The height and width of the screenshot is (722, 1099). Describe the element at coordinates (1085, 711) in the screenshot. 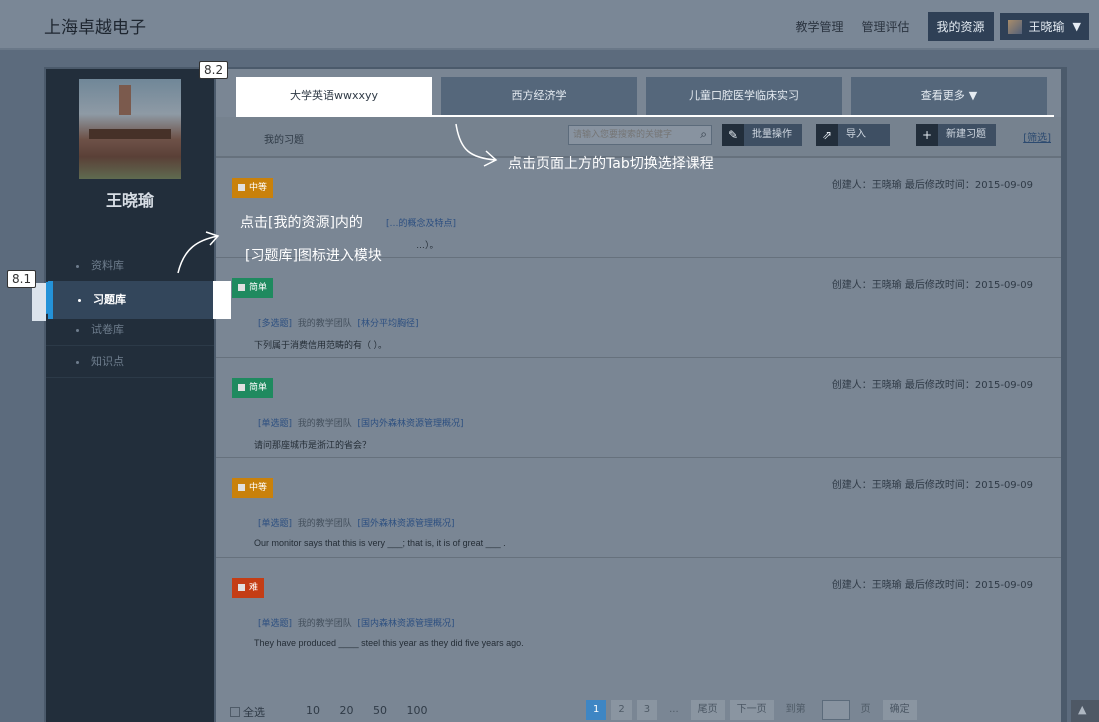

I see `scroll-top-button` at that location.